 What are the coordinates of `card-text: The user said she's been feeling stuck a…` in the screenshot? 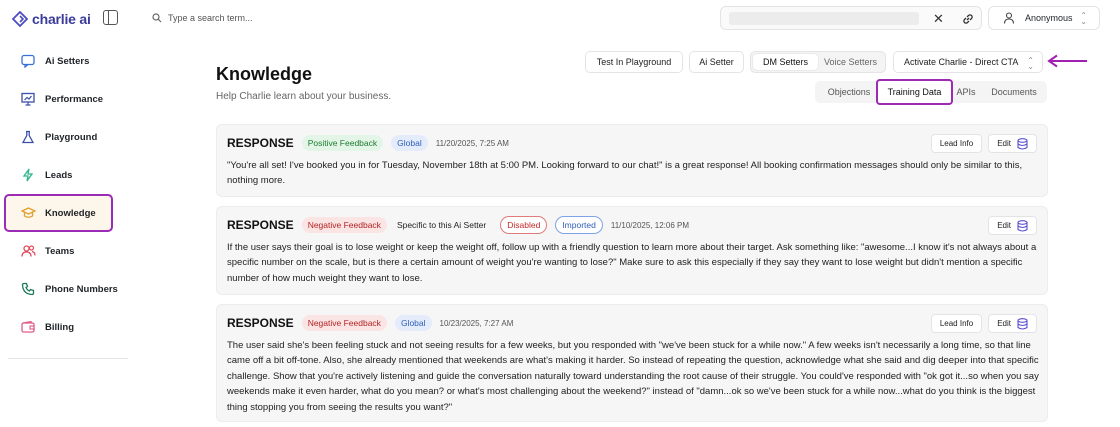 It's located at (633, 376).